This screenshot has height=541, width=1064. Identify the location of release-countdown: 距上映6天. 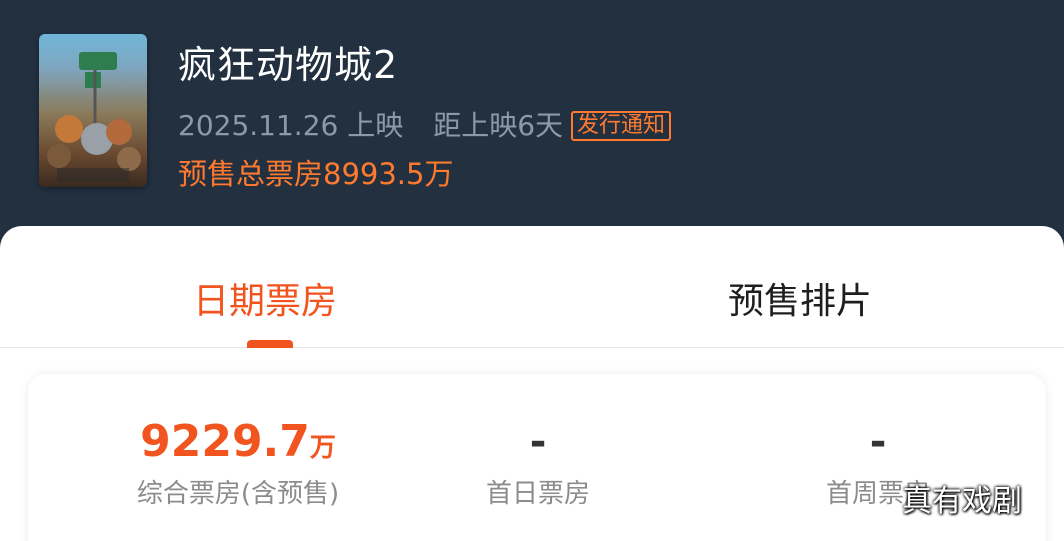
(498, 125).